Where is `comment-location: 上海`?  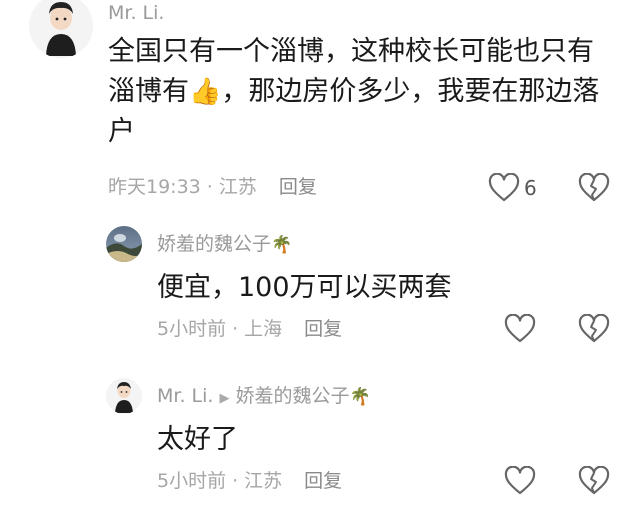 comment-location: 上海 is located at coordinates (263, 329).